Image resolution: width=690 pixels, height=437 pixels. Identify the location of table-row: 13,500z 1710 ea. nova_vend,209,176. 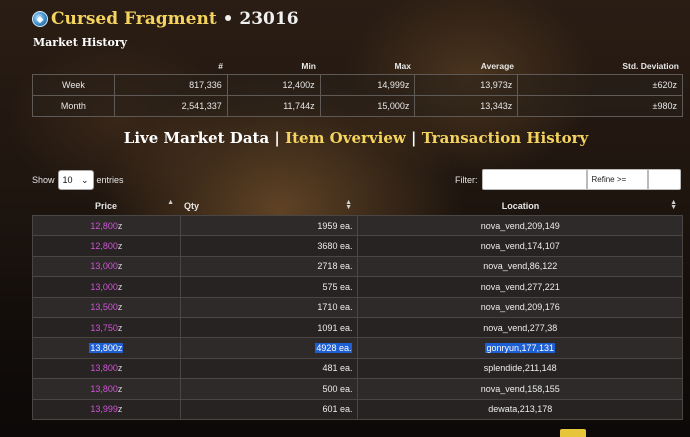
(357, 307).